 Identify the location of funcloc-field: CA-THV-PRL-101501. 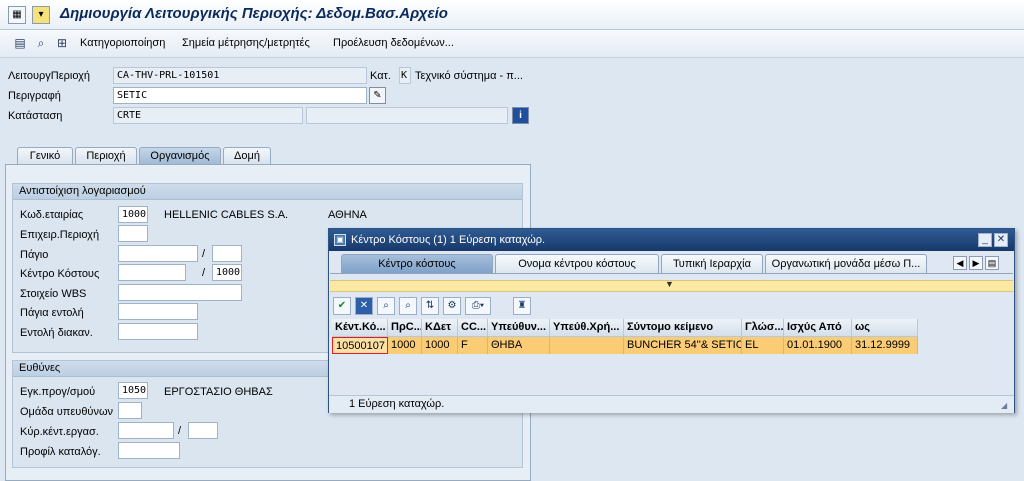
(240, 75).